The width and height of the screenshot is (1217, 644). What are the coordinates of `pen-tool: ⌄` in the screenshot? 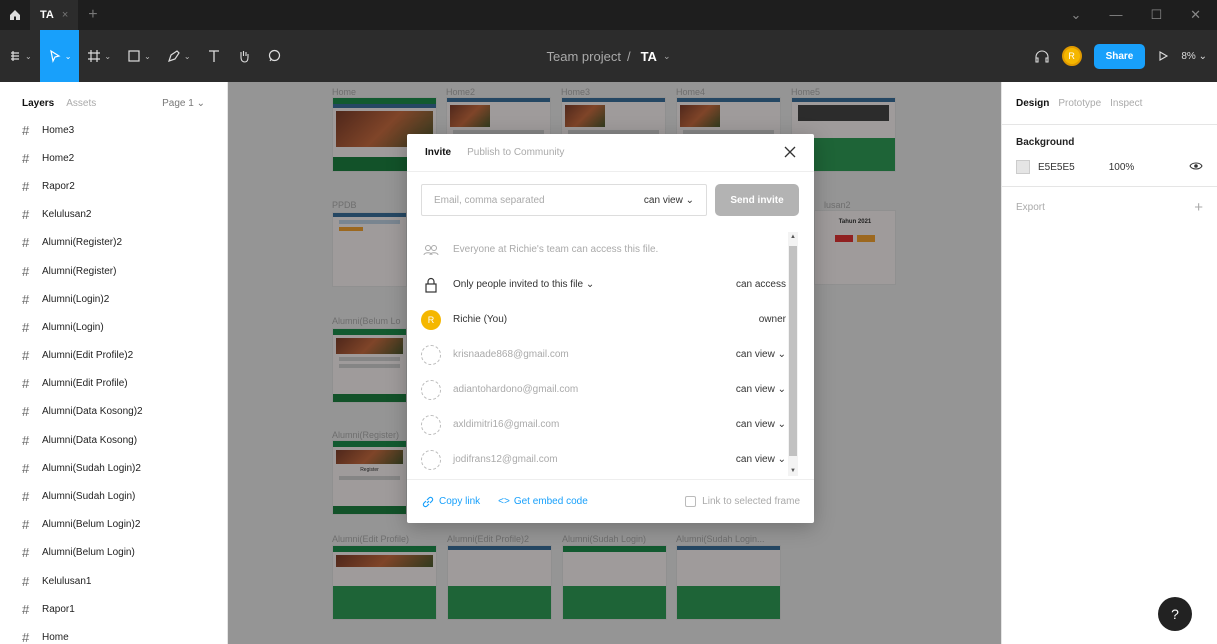 It's located at (179, 56).